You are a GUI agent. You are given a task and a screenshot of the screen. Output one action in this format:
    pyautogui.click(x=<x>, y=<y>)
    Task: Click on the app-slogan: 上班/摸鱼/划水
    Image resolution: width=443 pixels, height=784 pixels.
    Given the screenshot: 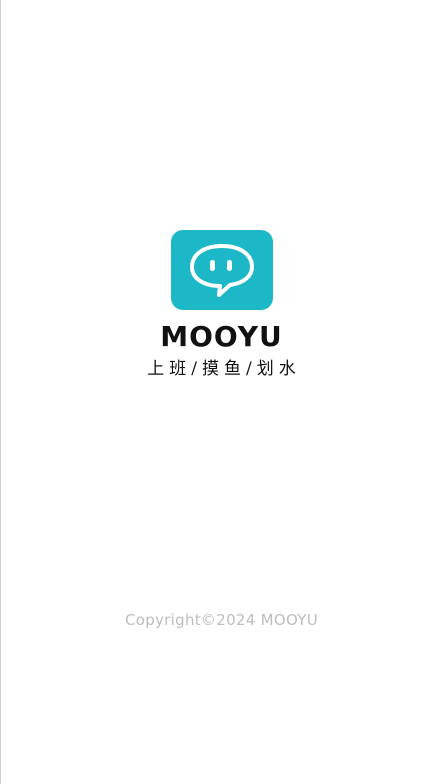 What is the action you would take?
    pyautogui.click(x=224, y=369)
    